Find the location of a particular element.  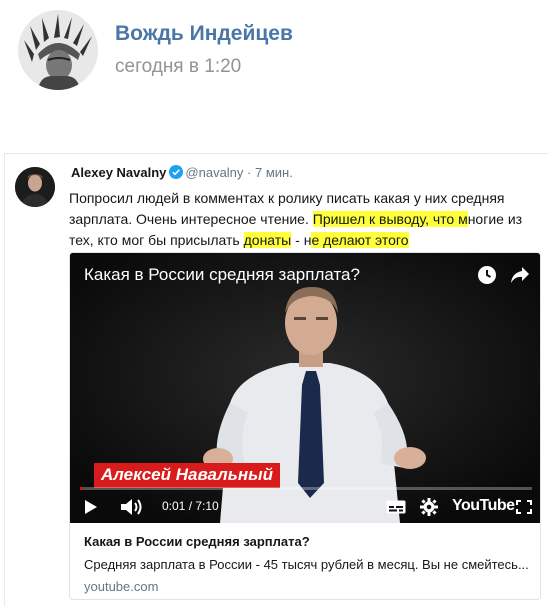

tweet-handle: @navalny is located at coordinates (214, 172).